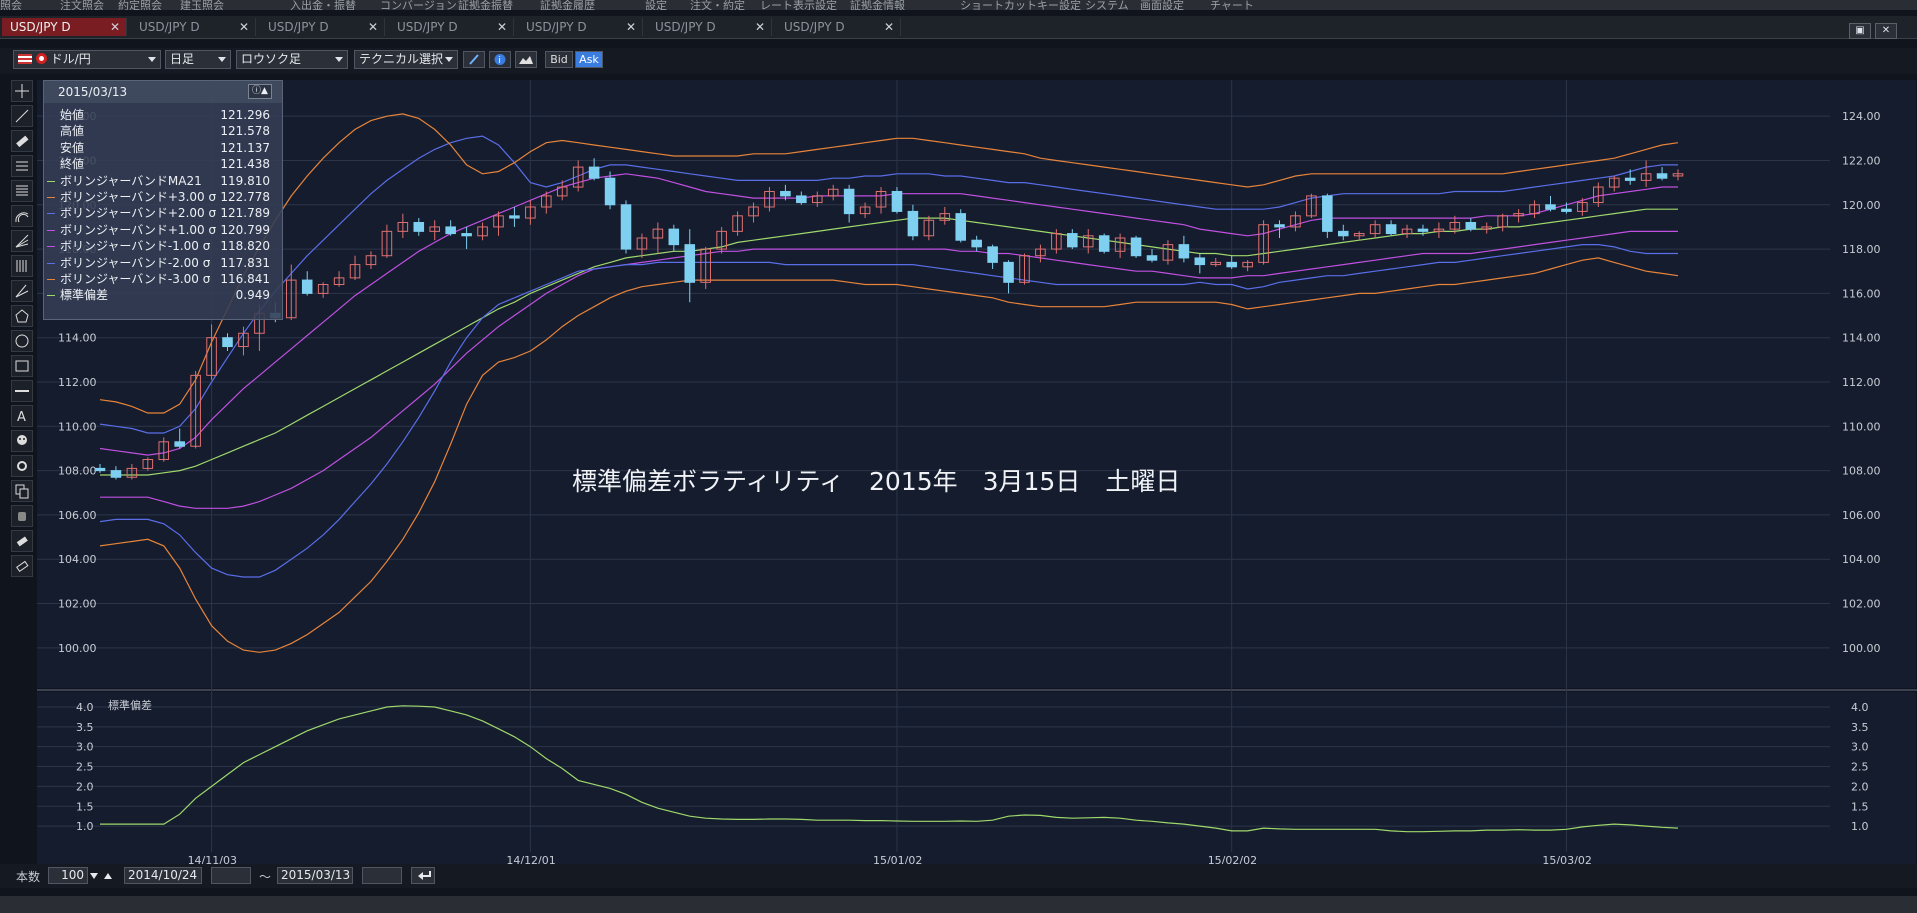  What do you see at coordinates (85, 747) in the screenshot?
I see `sub-y-tick-label-left: 3.0` at bounding box center [85, 747].